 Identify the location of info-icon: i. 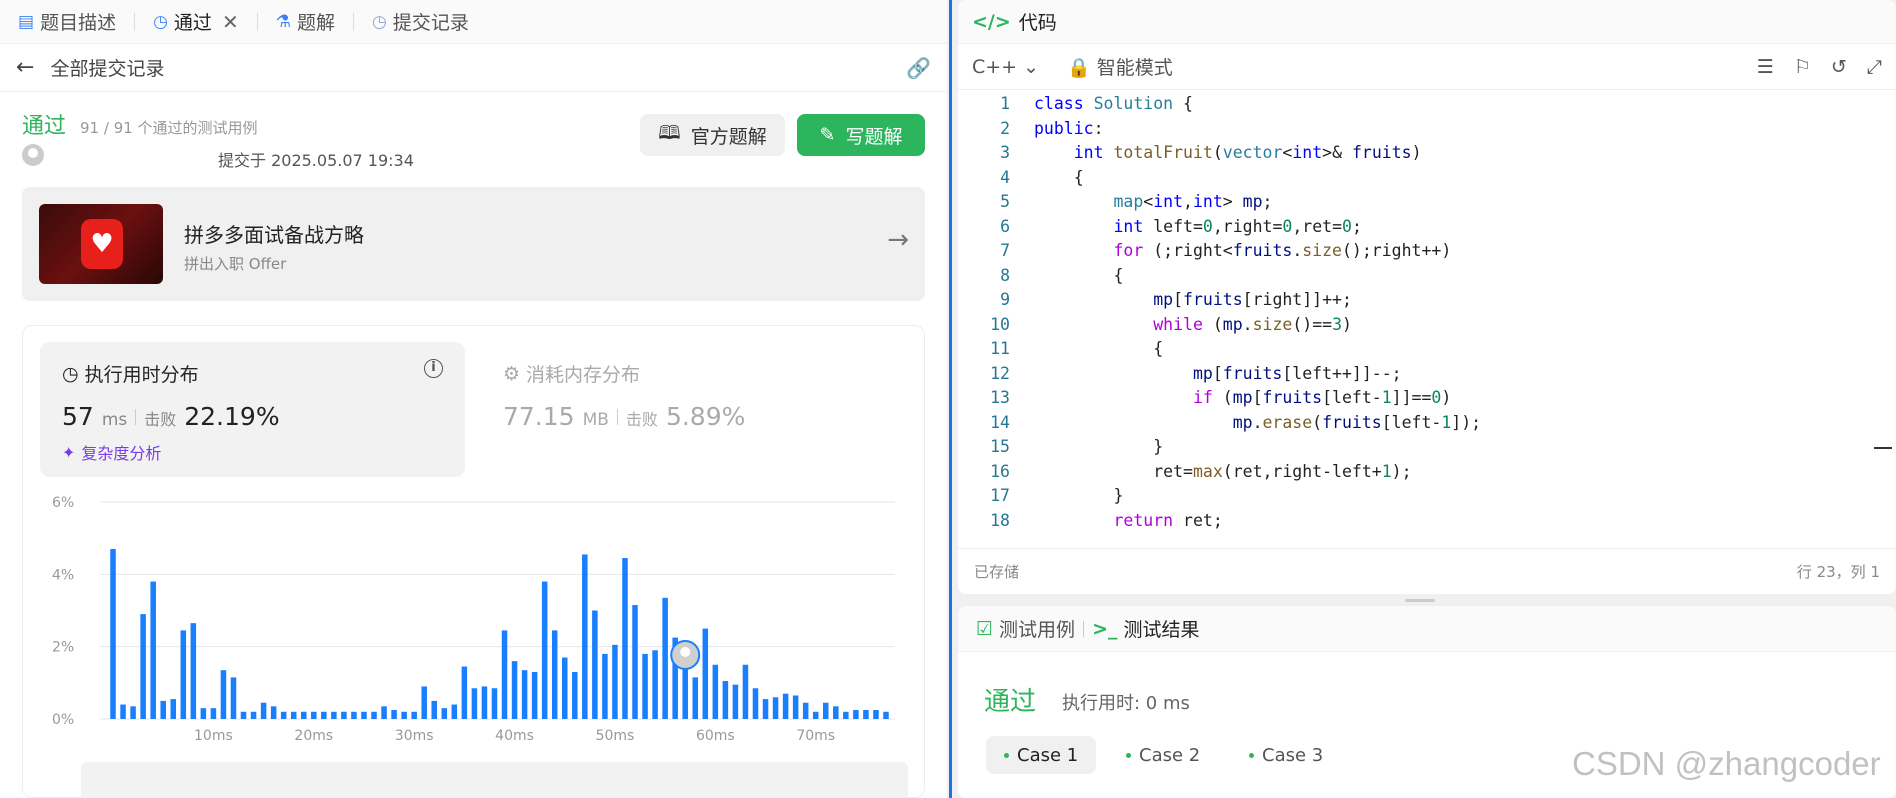
(433, 368).